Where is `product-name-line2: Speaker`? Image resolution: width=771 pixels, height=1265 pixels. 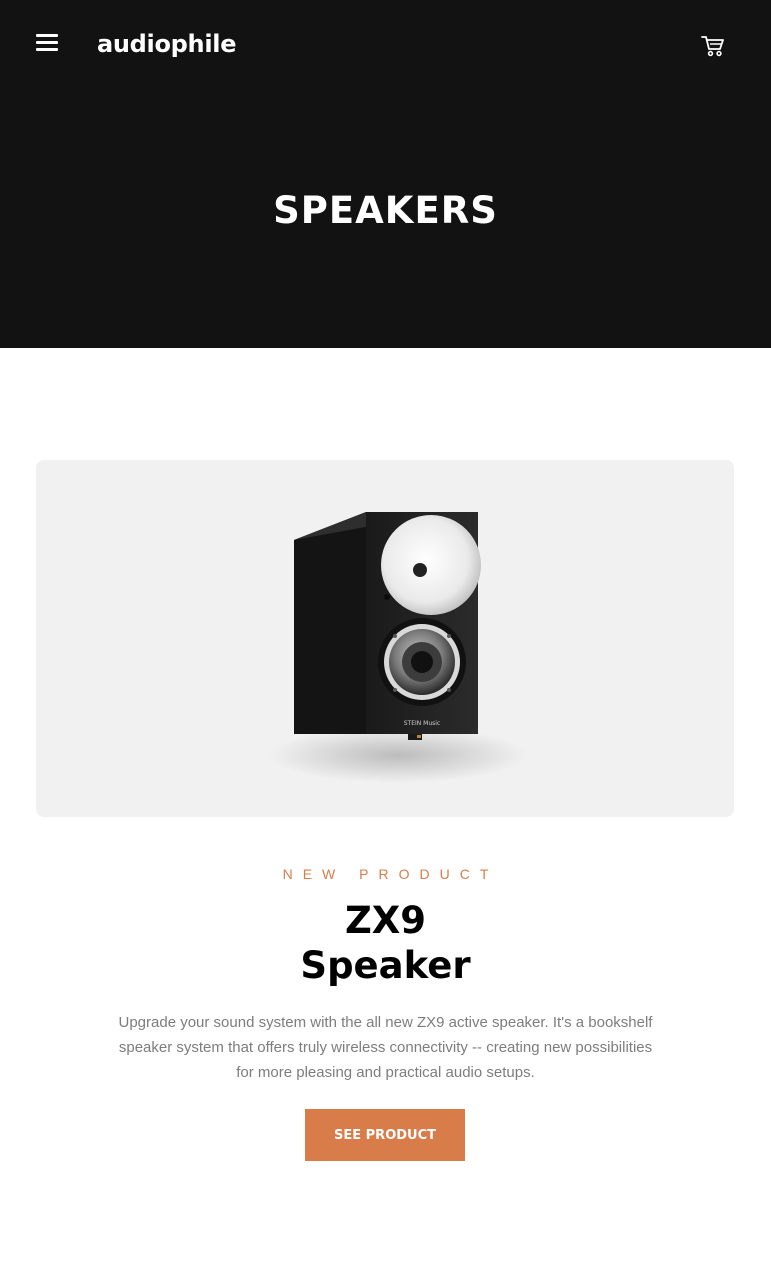
product-name-line2: Speaker is located at coordinates (385, 965).